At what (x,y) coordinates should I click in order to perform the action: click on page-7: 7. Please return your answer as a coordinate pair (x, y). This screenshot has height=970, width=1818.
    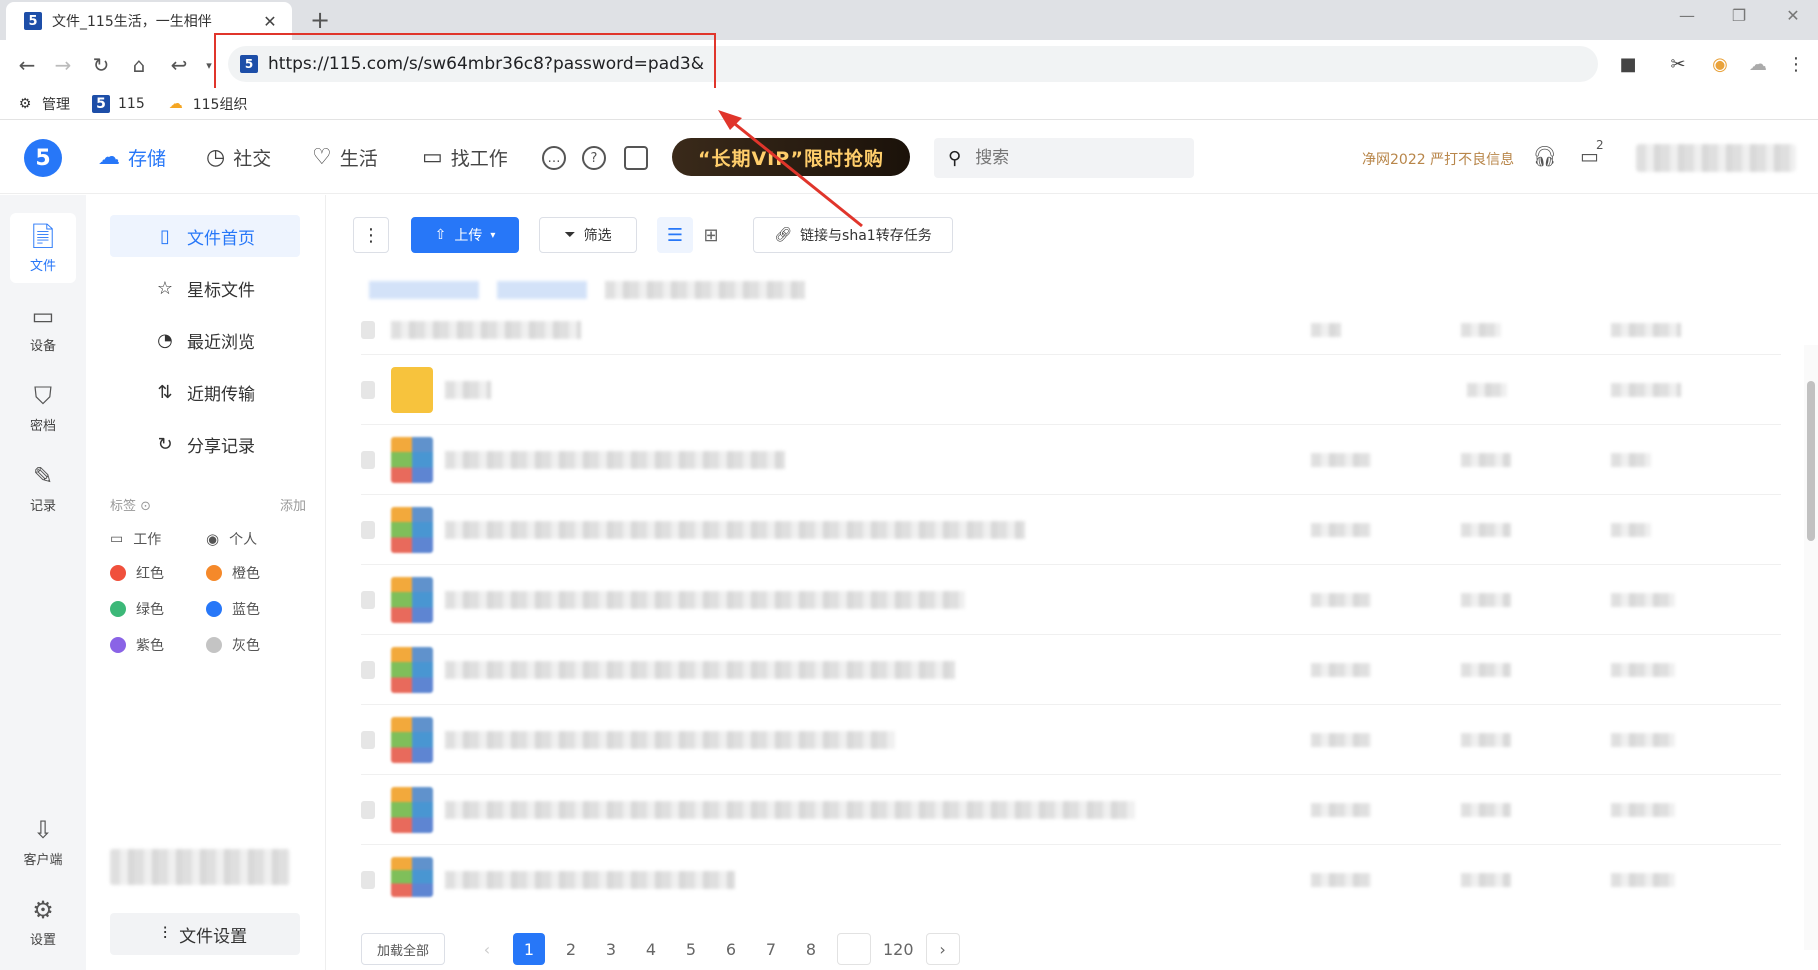
    Looking at the image, I should click on (771, 949).